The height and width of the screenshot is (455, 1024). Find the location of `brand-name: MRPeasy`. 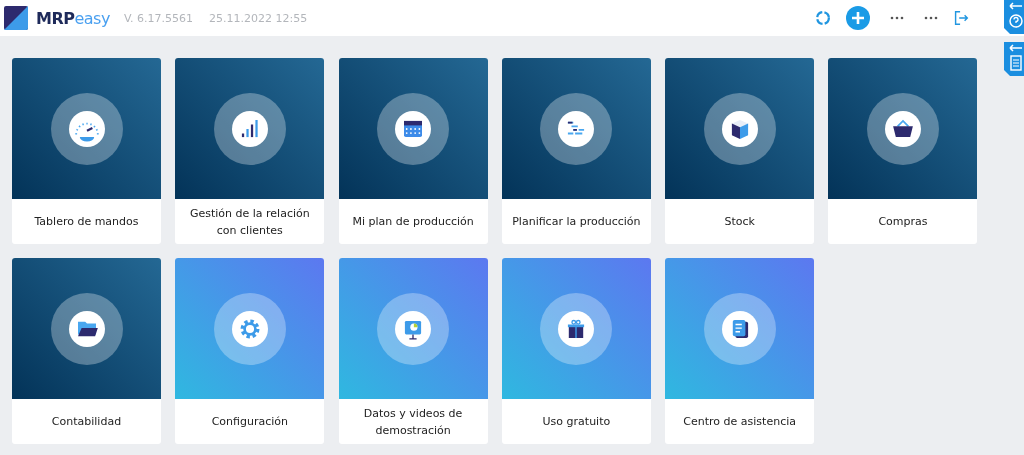

brand-name: MRPeasy is located at coordinates (73, 18).